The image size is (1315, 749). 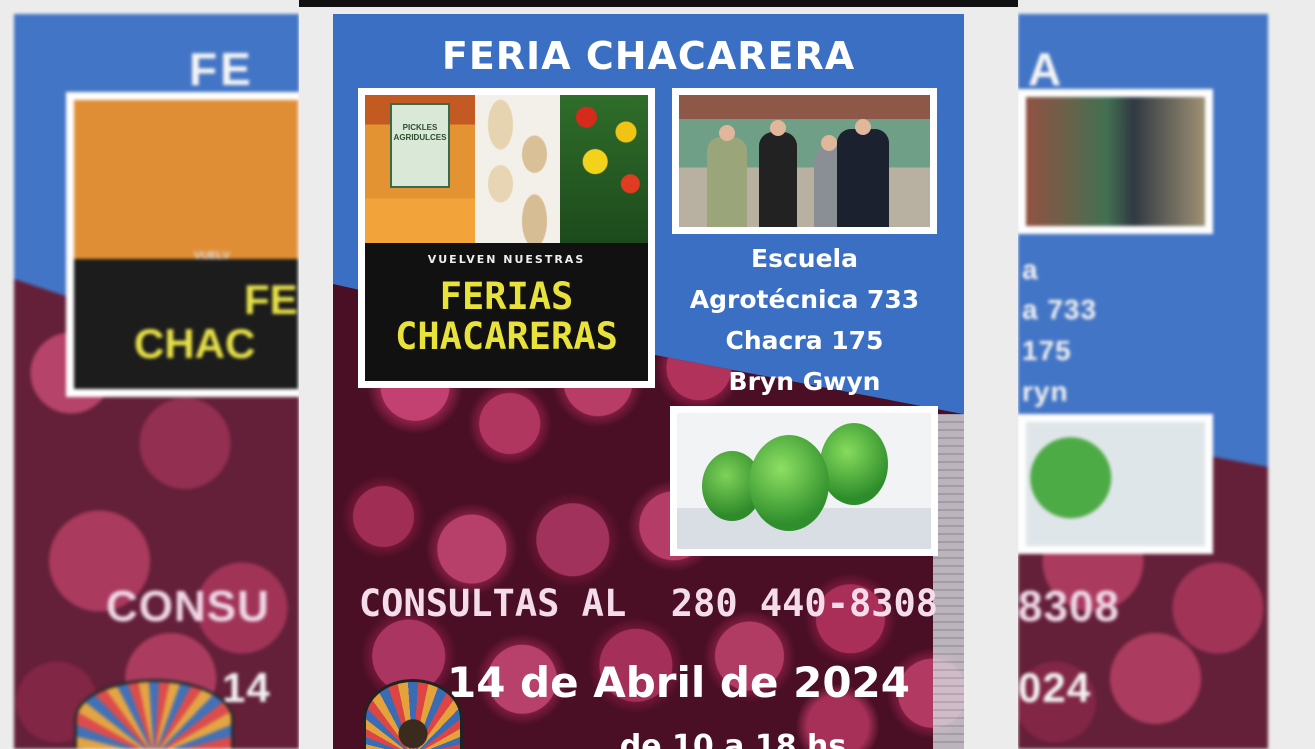 I want to click on side-address-fragment-4: ryn, so click(x=1045, y=391).